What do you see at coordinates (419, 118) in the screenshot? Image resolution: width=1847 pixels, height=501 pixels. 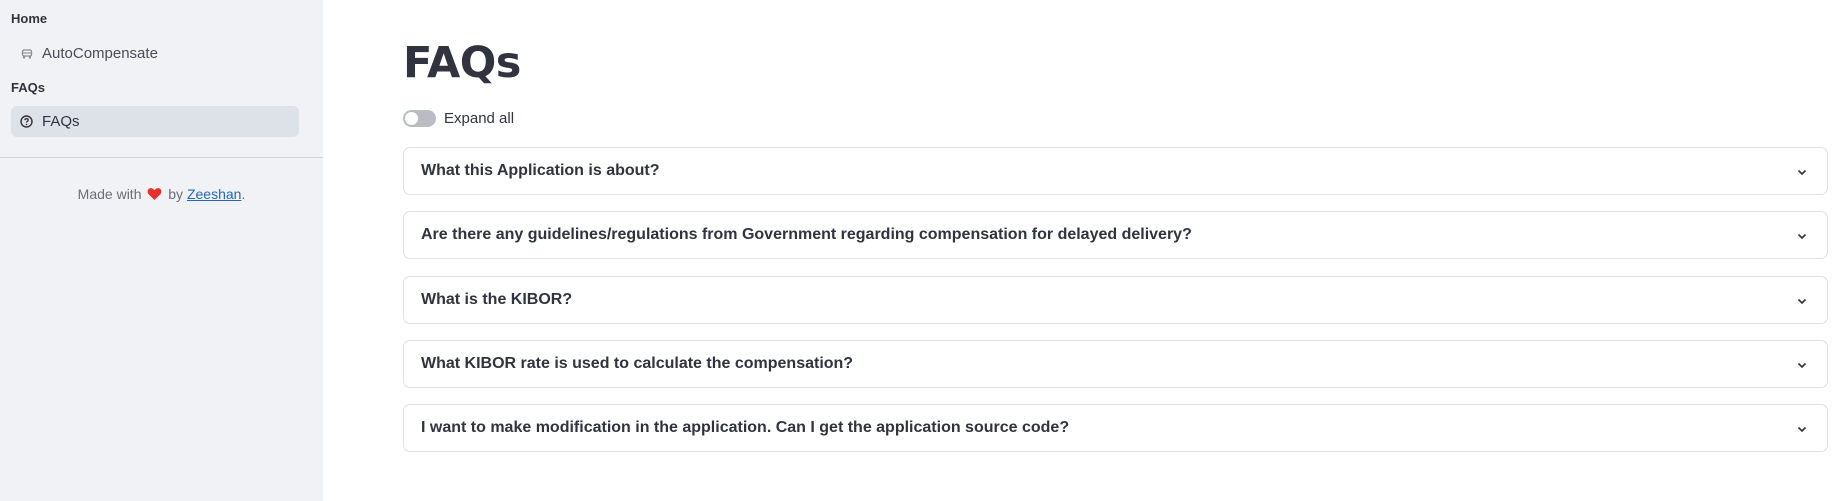 I see `expand-all-toggle` at bounding box center [419, 118].